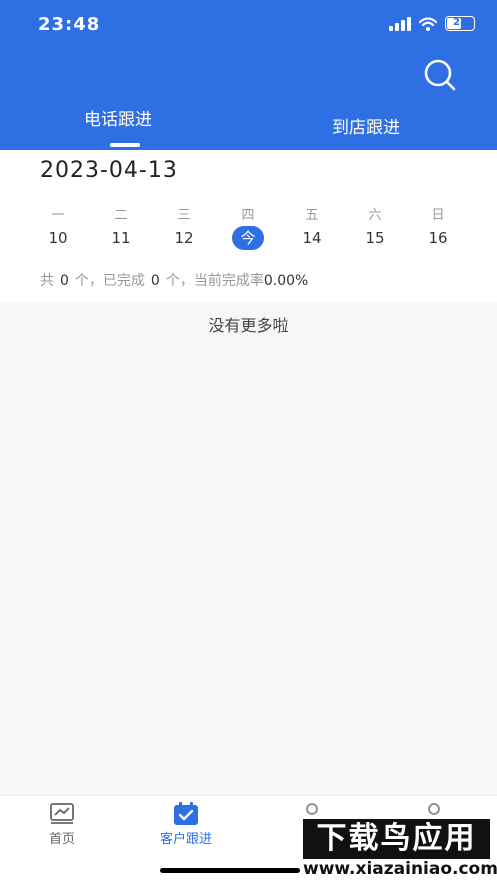 This screenshot has width=497, height=883. What do you see at coordinates (62, 813) in the screenshot?
I see `chart-icon` at bounding box center [62, 813].